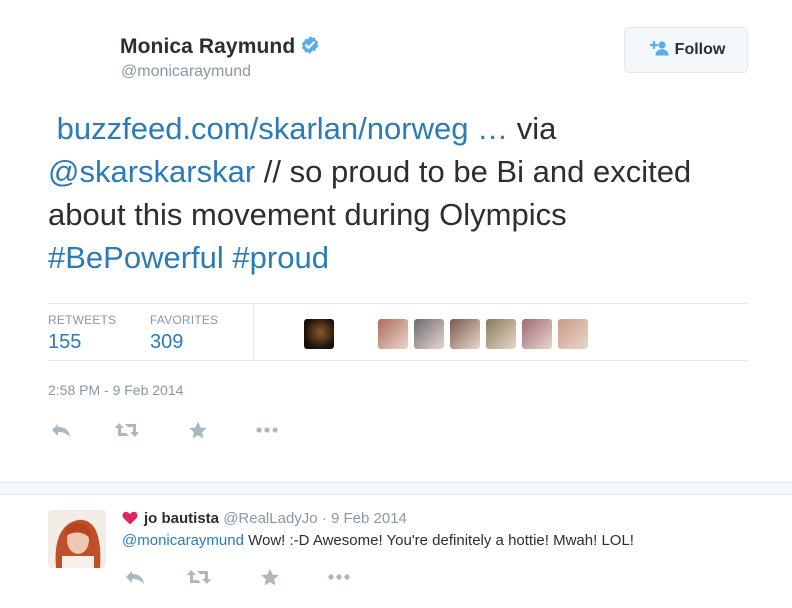  I want to click on verified-badge-icon, so click(310, 48).